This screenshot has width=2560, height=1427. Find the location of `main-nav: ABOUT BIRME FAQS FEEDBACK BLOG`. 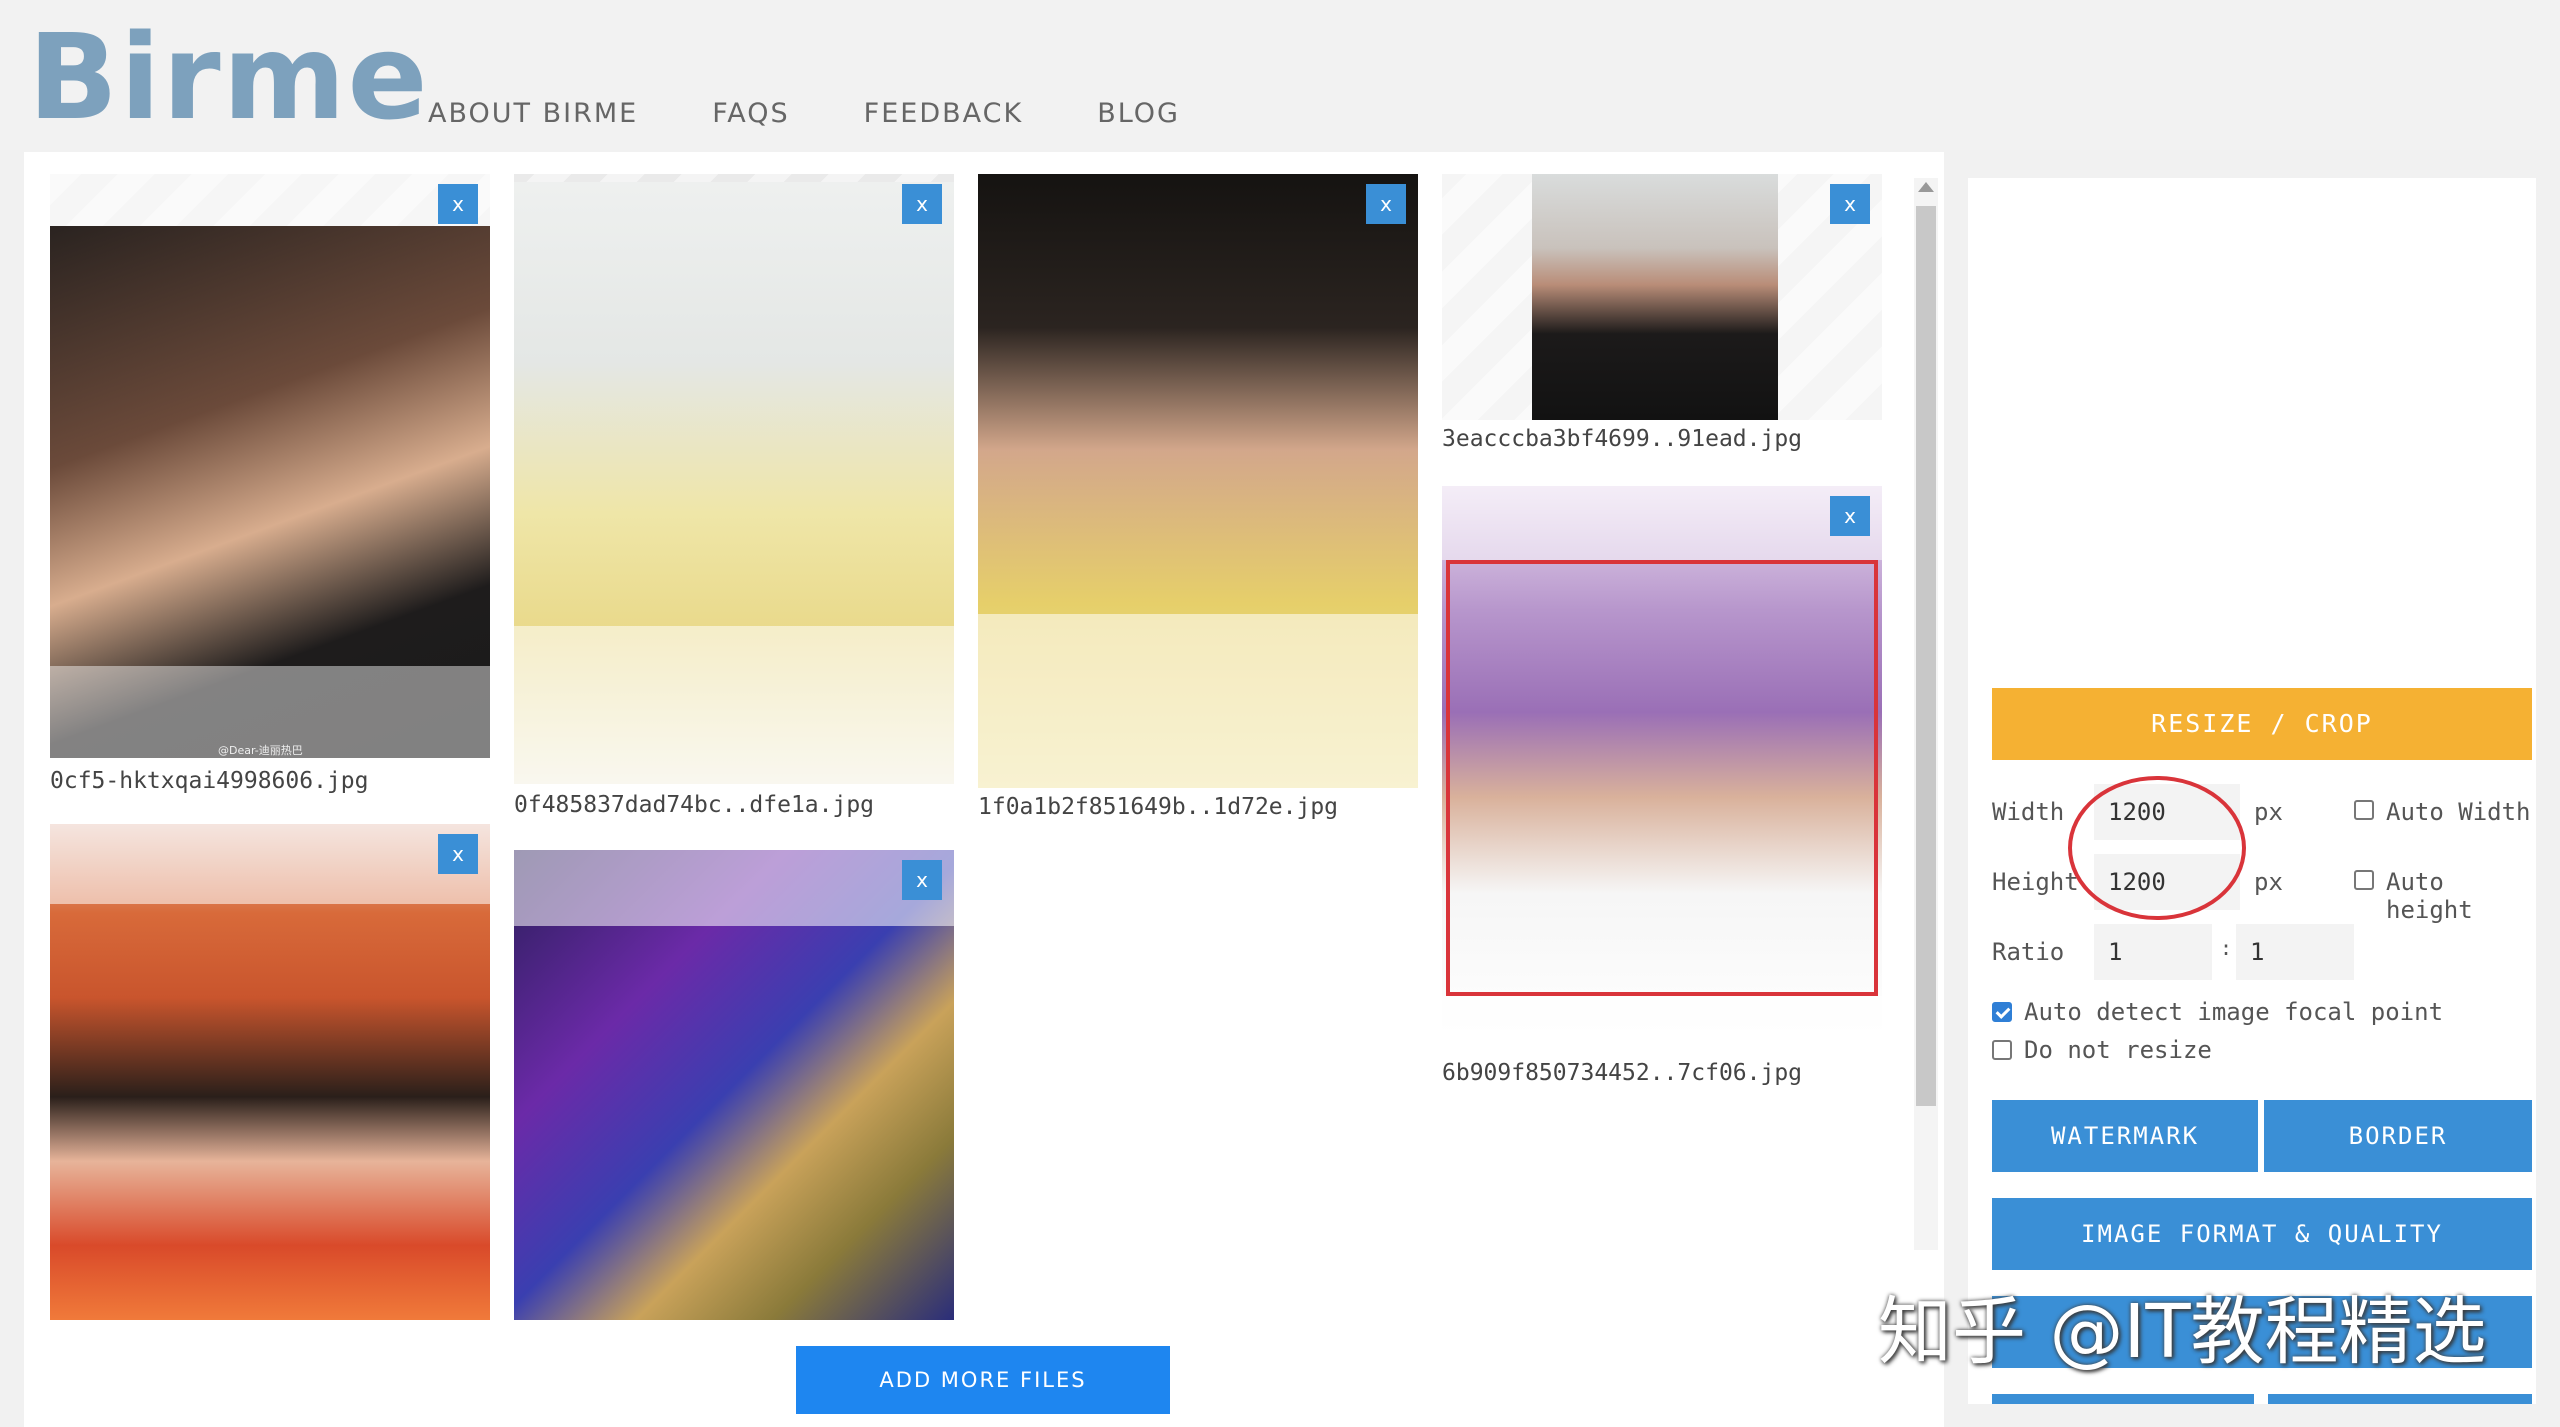

main-nav: ABOUT BIRME FAQS FEEDBACK BLOG is located at coordinates (804, 113).